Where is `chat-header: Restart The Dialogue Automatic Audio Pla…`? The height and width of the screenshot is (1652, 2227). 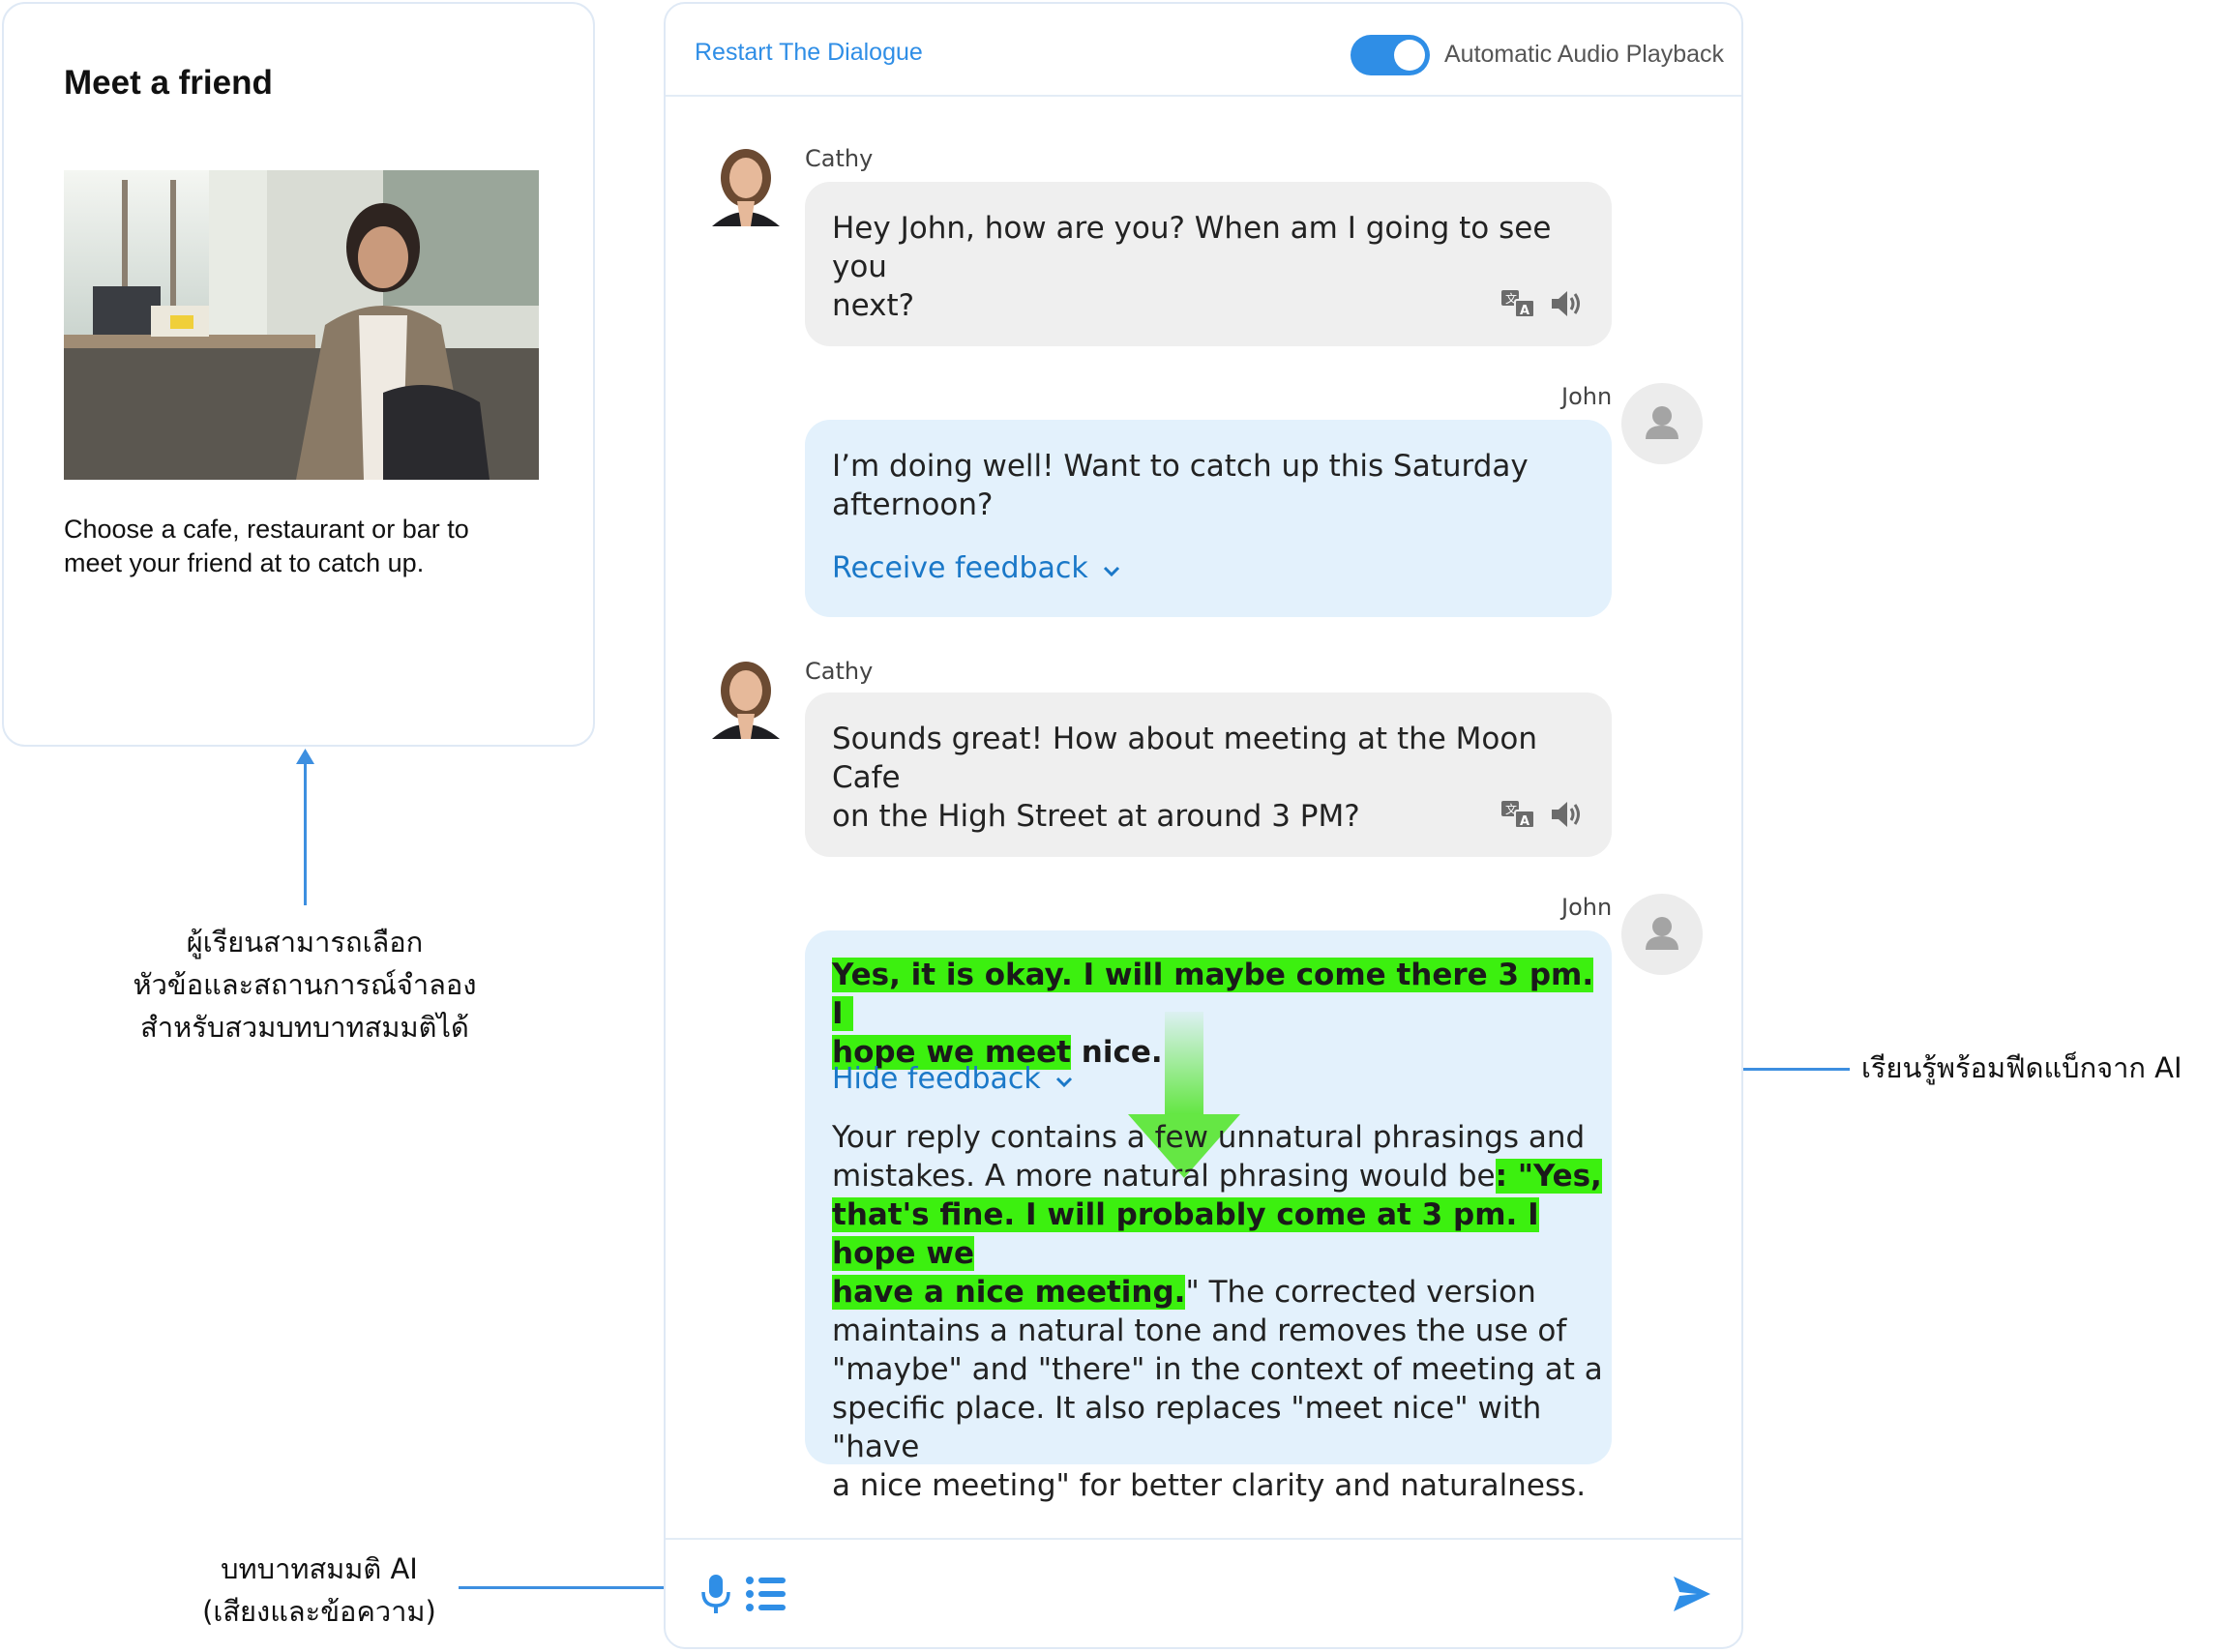 chat-header: Restart The Dialogue Automatic Audio Pla… is located at coordinates (1203, 50).